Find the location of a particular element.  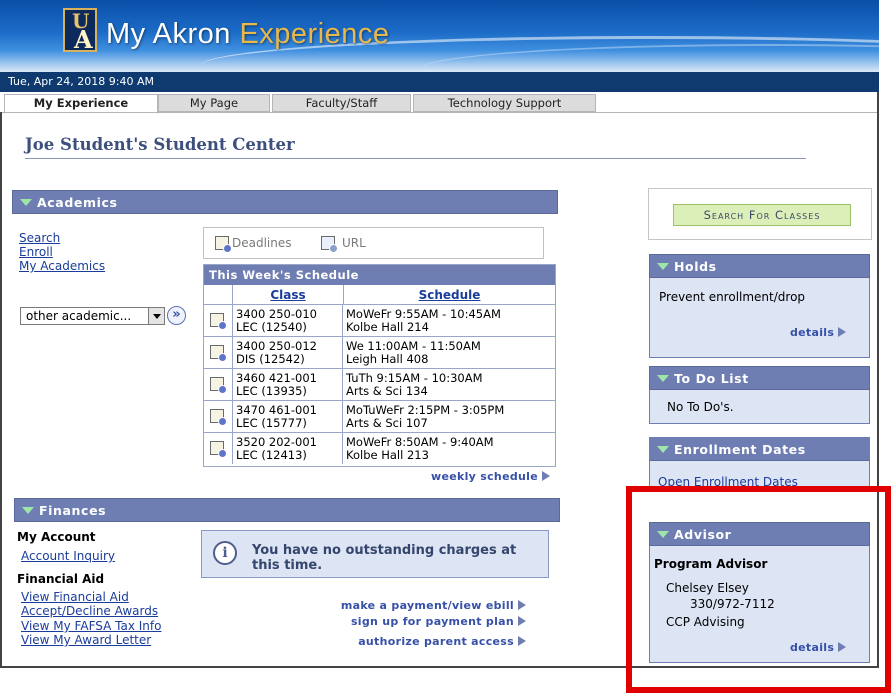

enrollment-dates-pagelet: Enrollment Dates Open Enrollment Dates is located at coordinates (759, 463).